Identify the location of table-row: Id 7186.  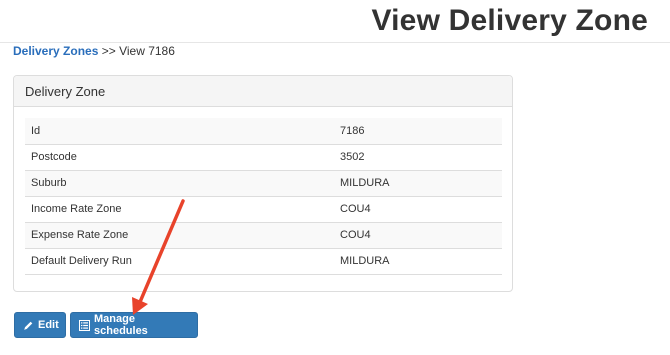
(263, 131).